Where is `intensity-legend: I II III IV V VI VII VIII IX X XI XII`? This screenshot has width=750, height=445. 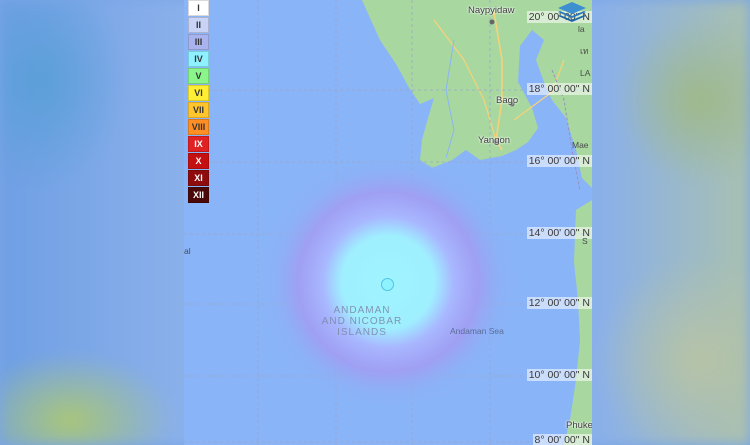
intensity-legend: I II III IV V VI VII VIII IX X XI XII is located at coordinates (198, 102).